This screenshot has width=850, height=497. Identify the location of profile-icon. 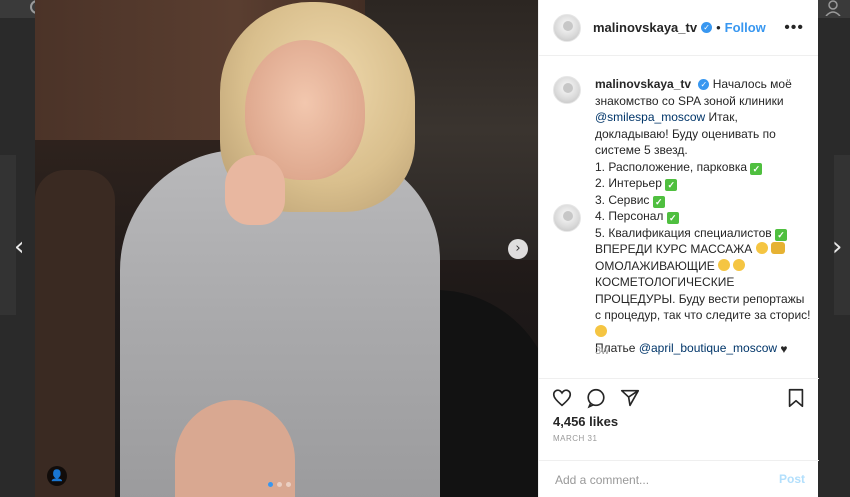
(833, 8).